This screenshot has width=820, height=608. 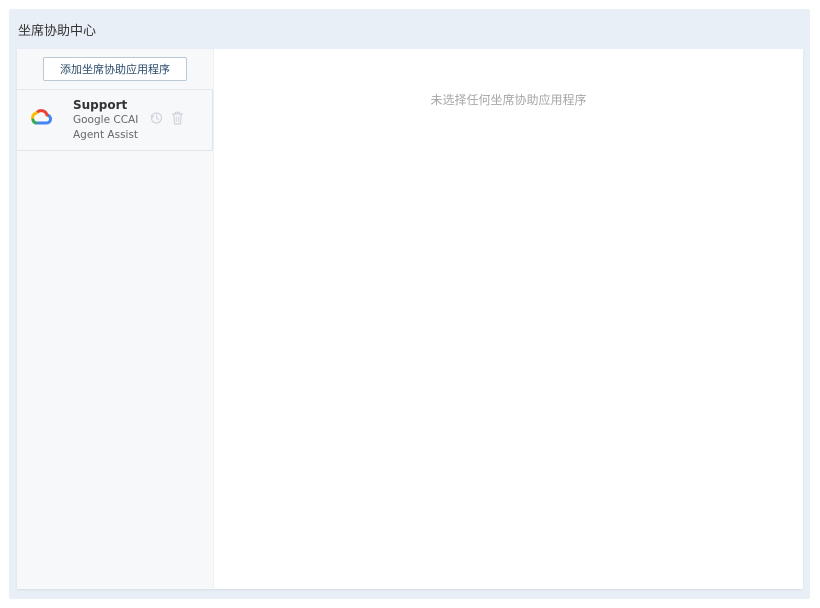 I want to click on list-item-agent-assist-app: Support Google CCAI Agent Assist, so click(x=115, y=120).